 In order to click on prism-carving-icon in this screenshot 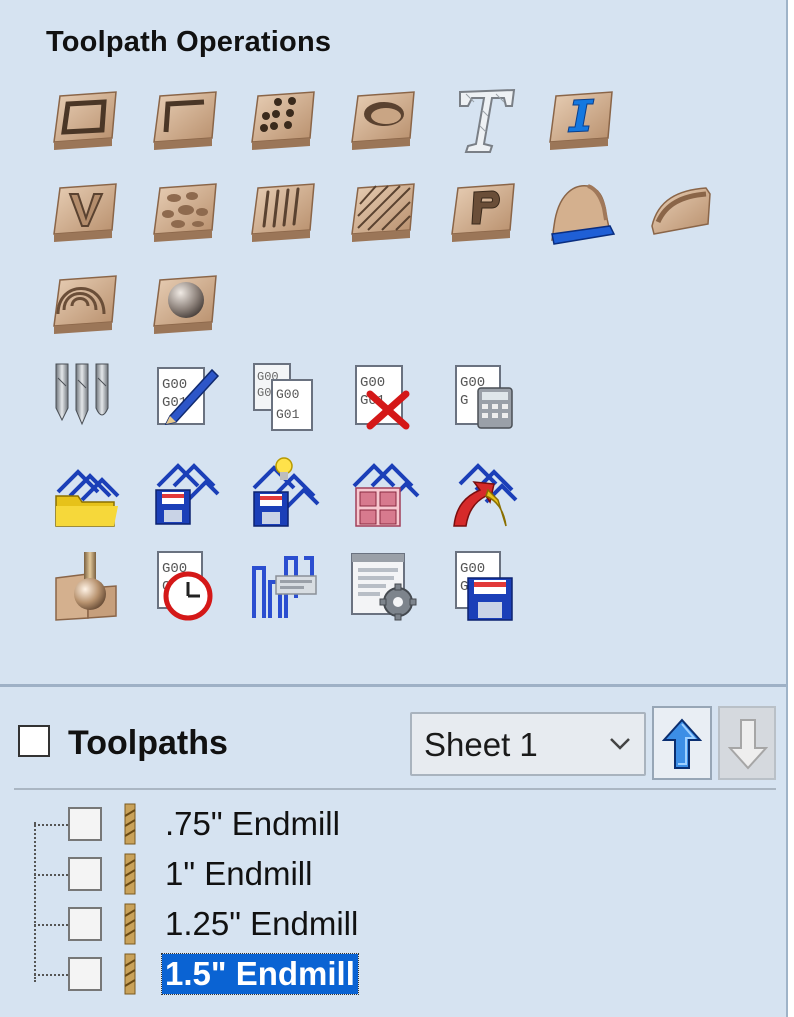, I will do `click(384, 212)`.